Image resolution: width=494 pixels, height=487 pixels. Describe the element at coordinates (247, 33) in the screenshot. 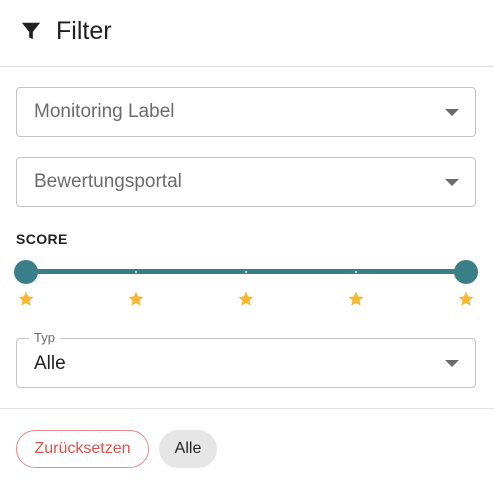

I see `filter-header: Filter` at that location.